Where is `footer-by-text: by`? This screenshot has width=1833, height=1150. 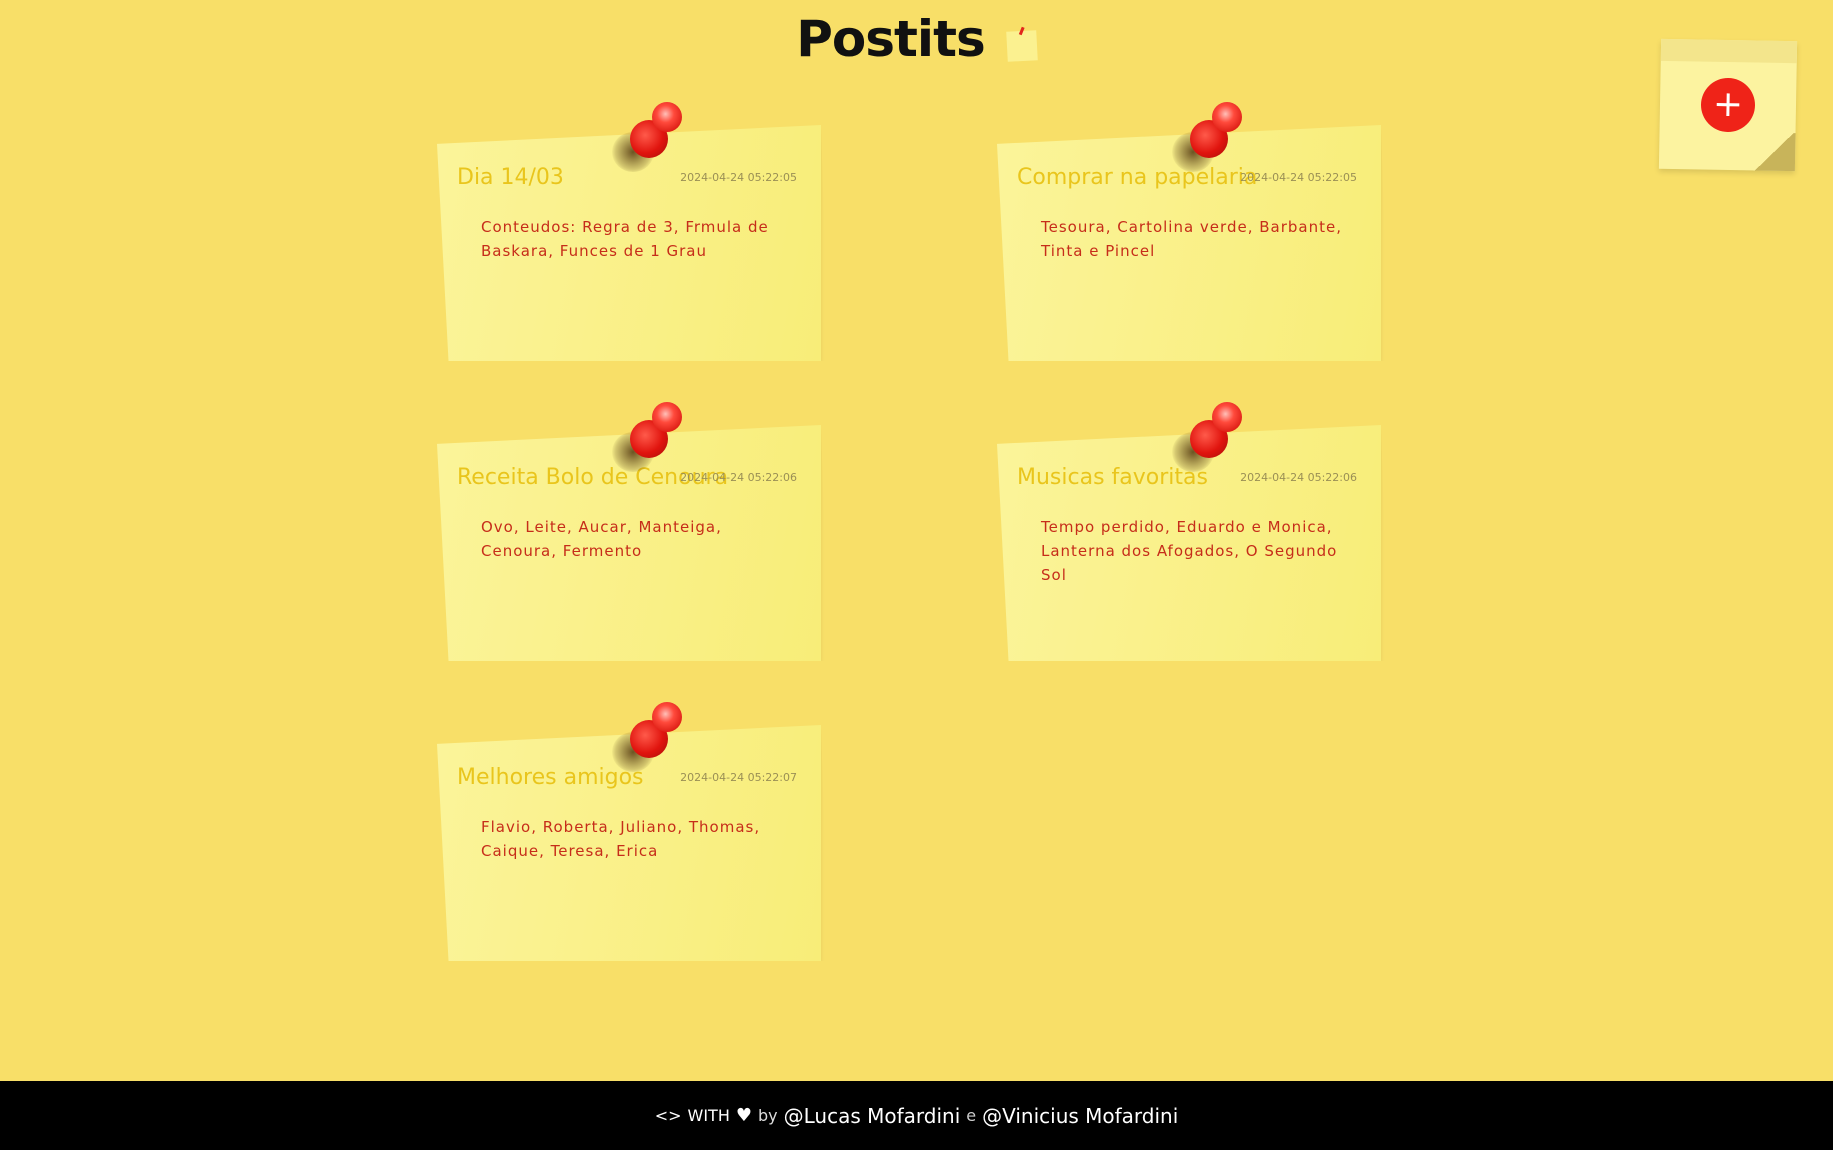
footer-by-text: by is located at coordinates (768, 1115).